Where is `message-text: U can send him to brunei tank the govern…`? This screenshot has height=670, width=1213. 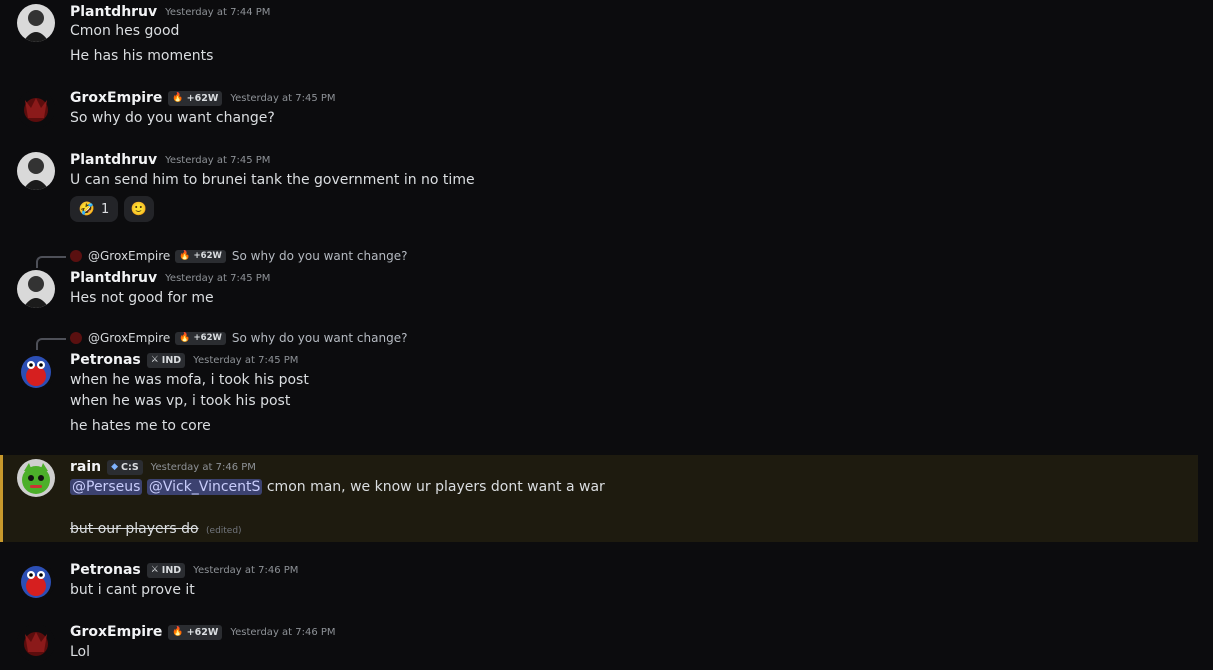
message-text: U can send him to brunei tank the govern… is located at coordinates (272, 180).